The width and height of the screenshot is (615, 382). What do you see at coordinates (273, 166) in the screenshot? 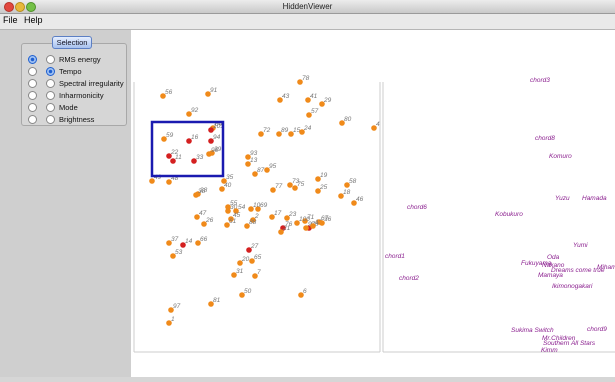
I see `data-point-label: 95` at bounding box center [273, 166].